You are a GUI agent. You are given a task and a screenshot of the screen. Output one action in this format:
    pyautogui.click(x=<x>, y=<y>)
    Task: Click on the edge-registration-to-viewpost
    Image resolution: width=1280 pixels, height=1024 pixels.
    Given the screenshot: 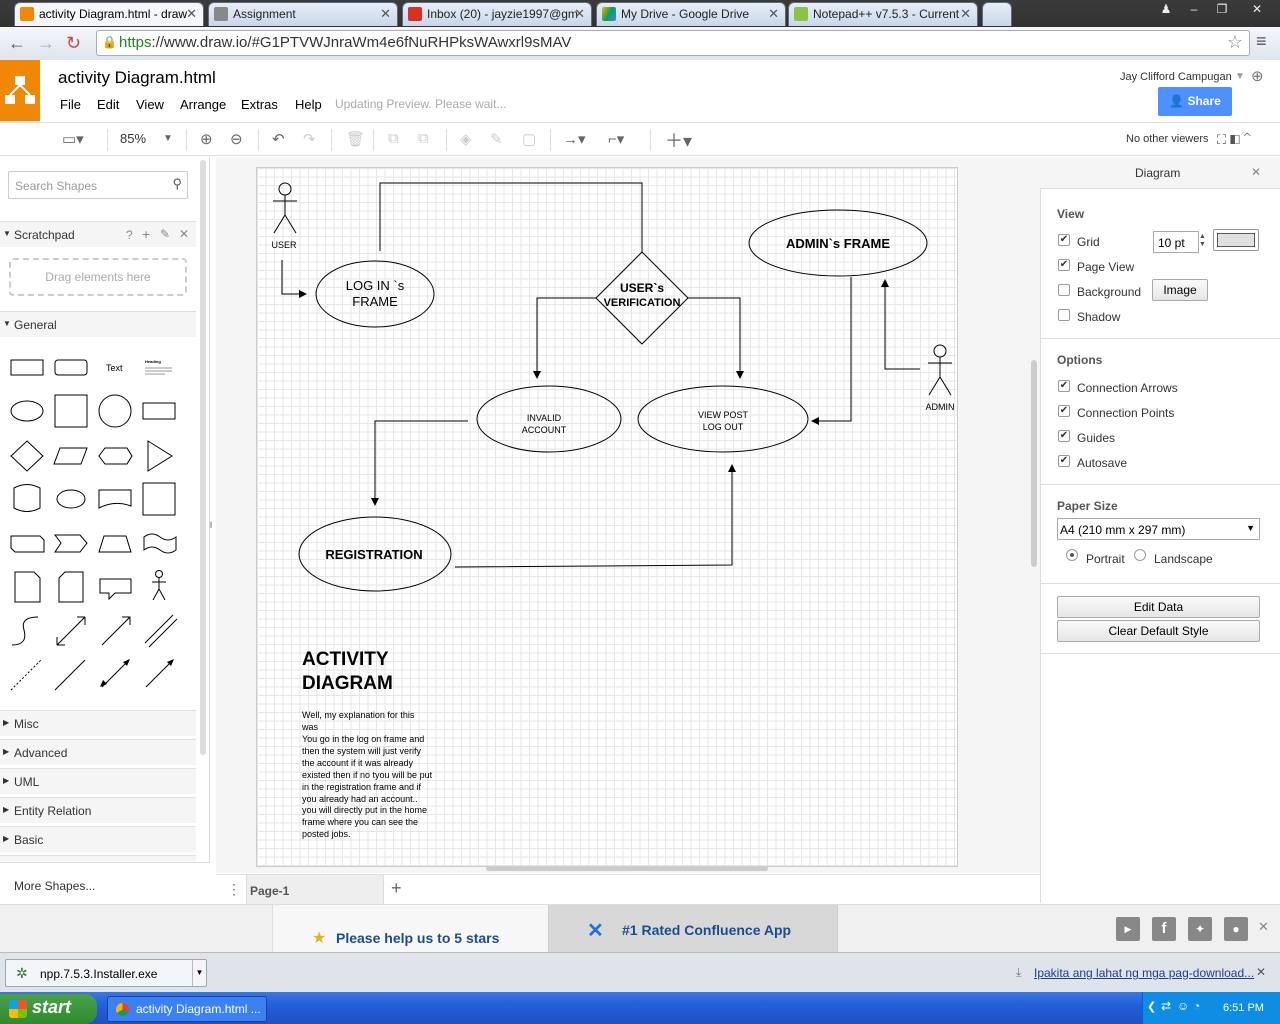 What is the action you would take?
    pyautogui.click(x=595, y=516)
    